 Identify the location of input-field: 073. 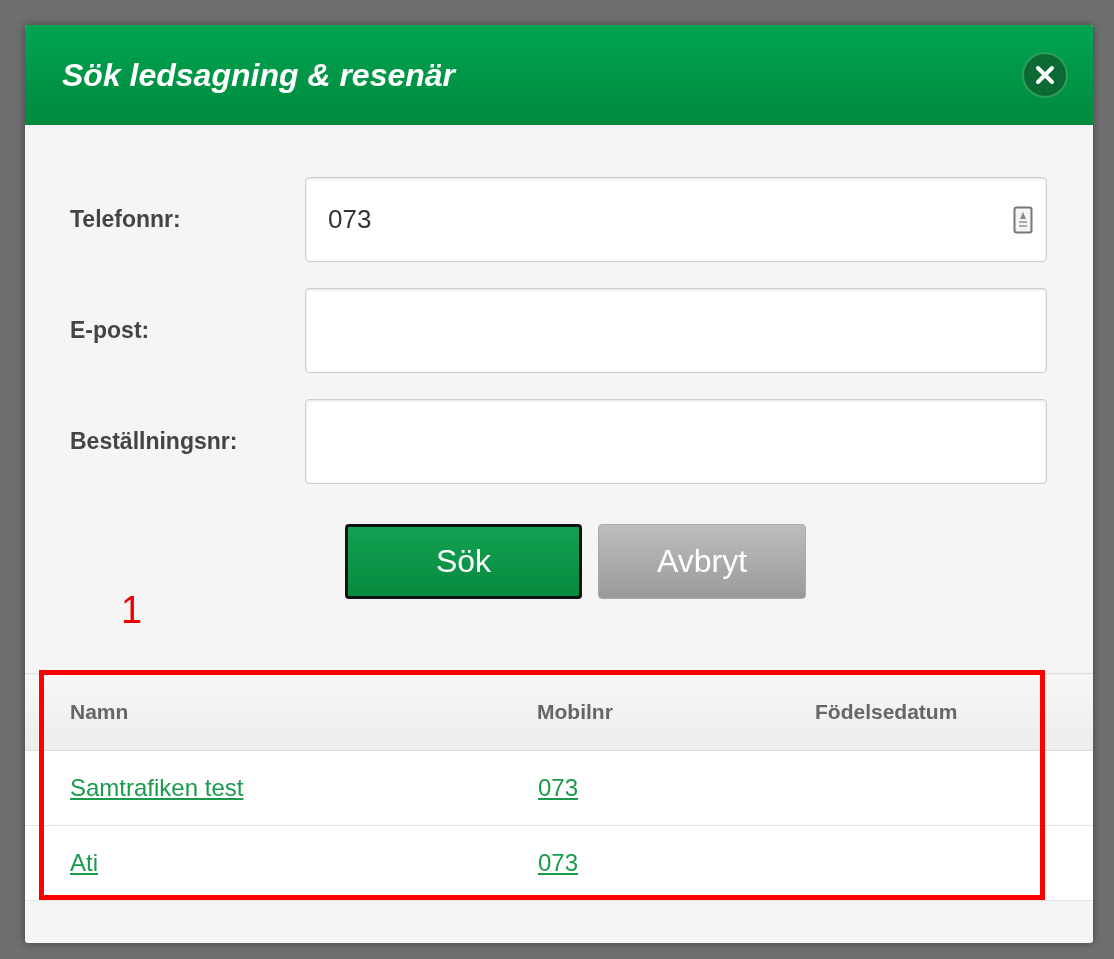
(676, 219).